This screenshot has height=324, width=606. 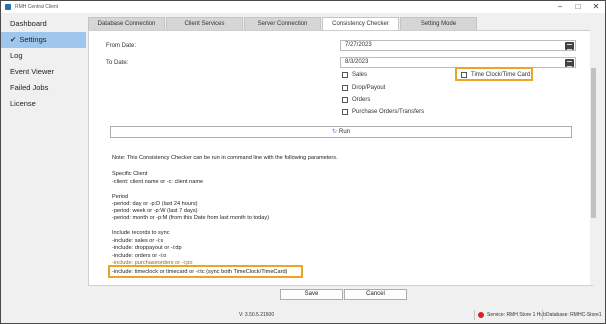 I want to click on title-bar: RMH Central Client – □ ✕, so click(x=303, y=7).